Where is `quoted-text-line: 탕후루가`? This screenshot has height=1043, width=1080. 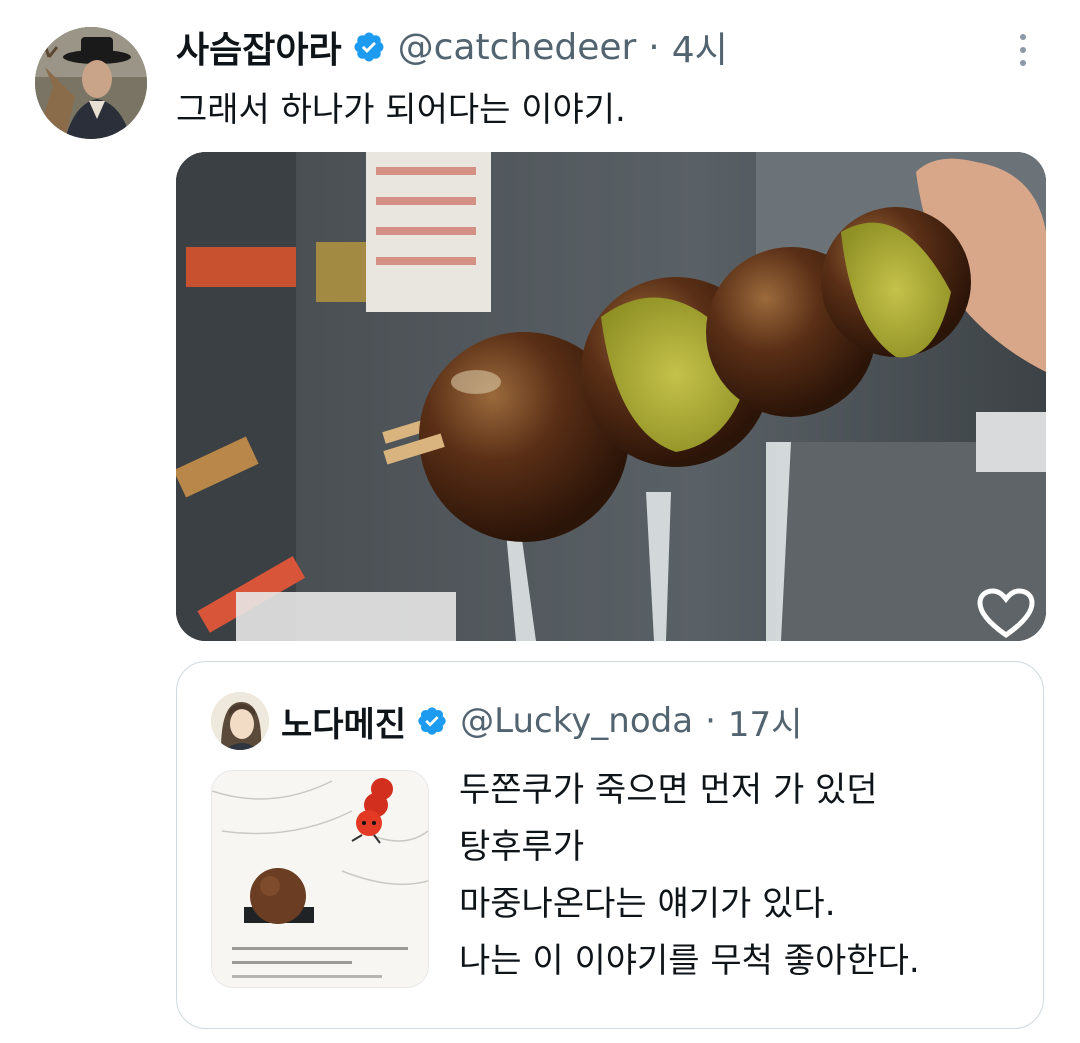
quoted-text-line: 탕후루가 is located at coordinates (522, 847).